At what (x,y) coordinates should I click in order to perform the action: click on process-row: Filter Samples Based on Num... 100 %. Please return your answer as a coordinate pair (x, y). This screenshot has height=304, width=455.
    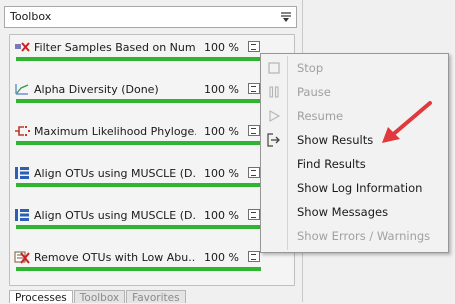
    Looking at the image, I should click on (141, 57).